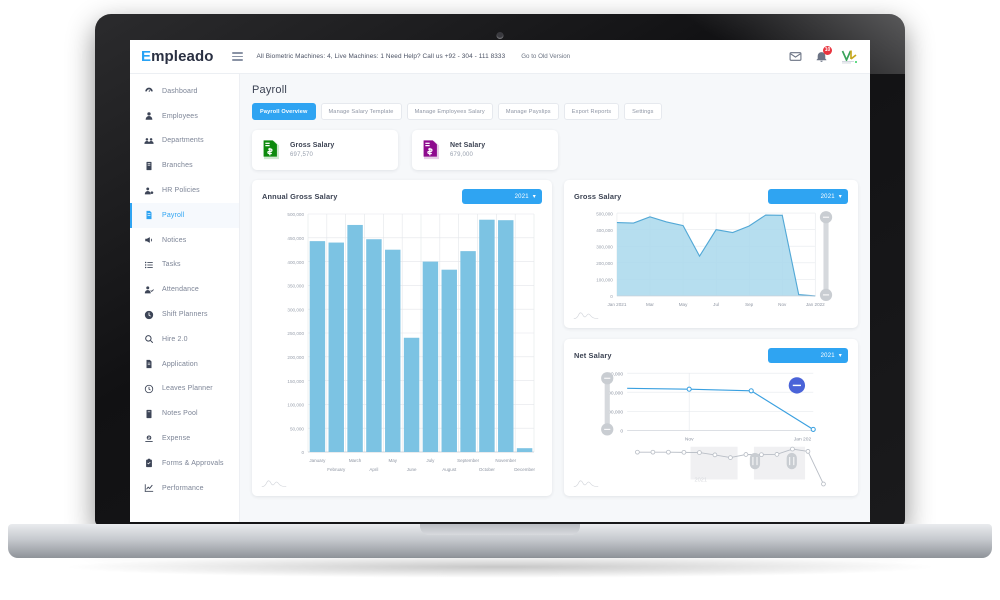 The image size is (1000, 600). I want to click on page-title: Payroll, so click(270, 90).